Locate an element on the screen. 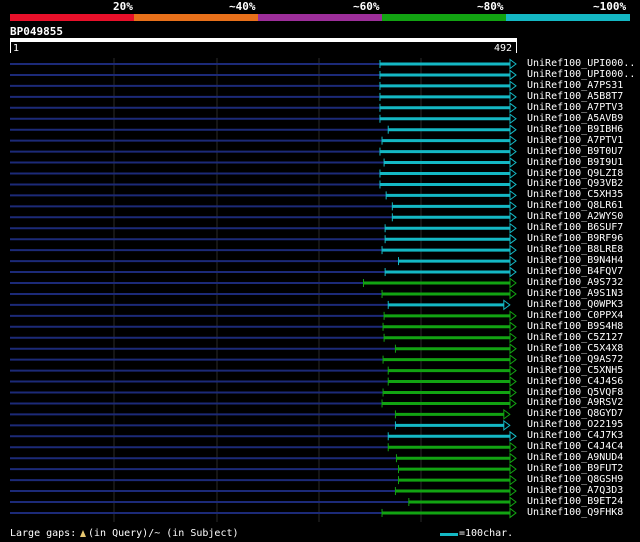 This screenshot has width=640, height=542. hit-label: UniRef100_B9RF96 is located at coordinates (575, 238).